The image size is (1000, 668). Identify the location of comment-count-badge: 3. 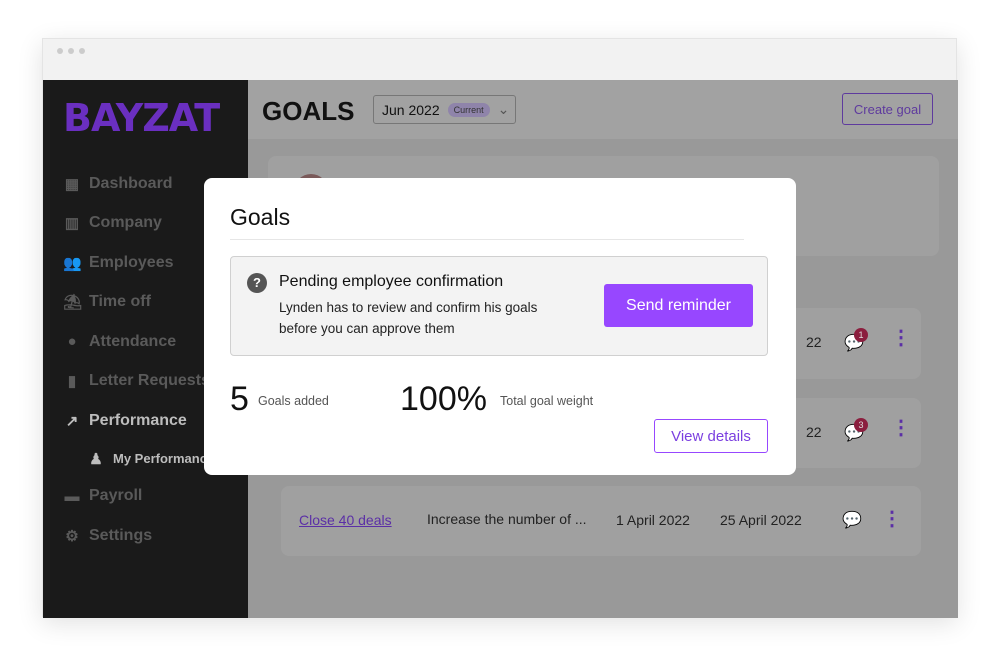
(861, 425).